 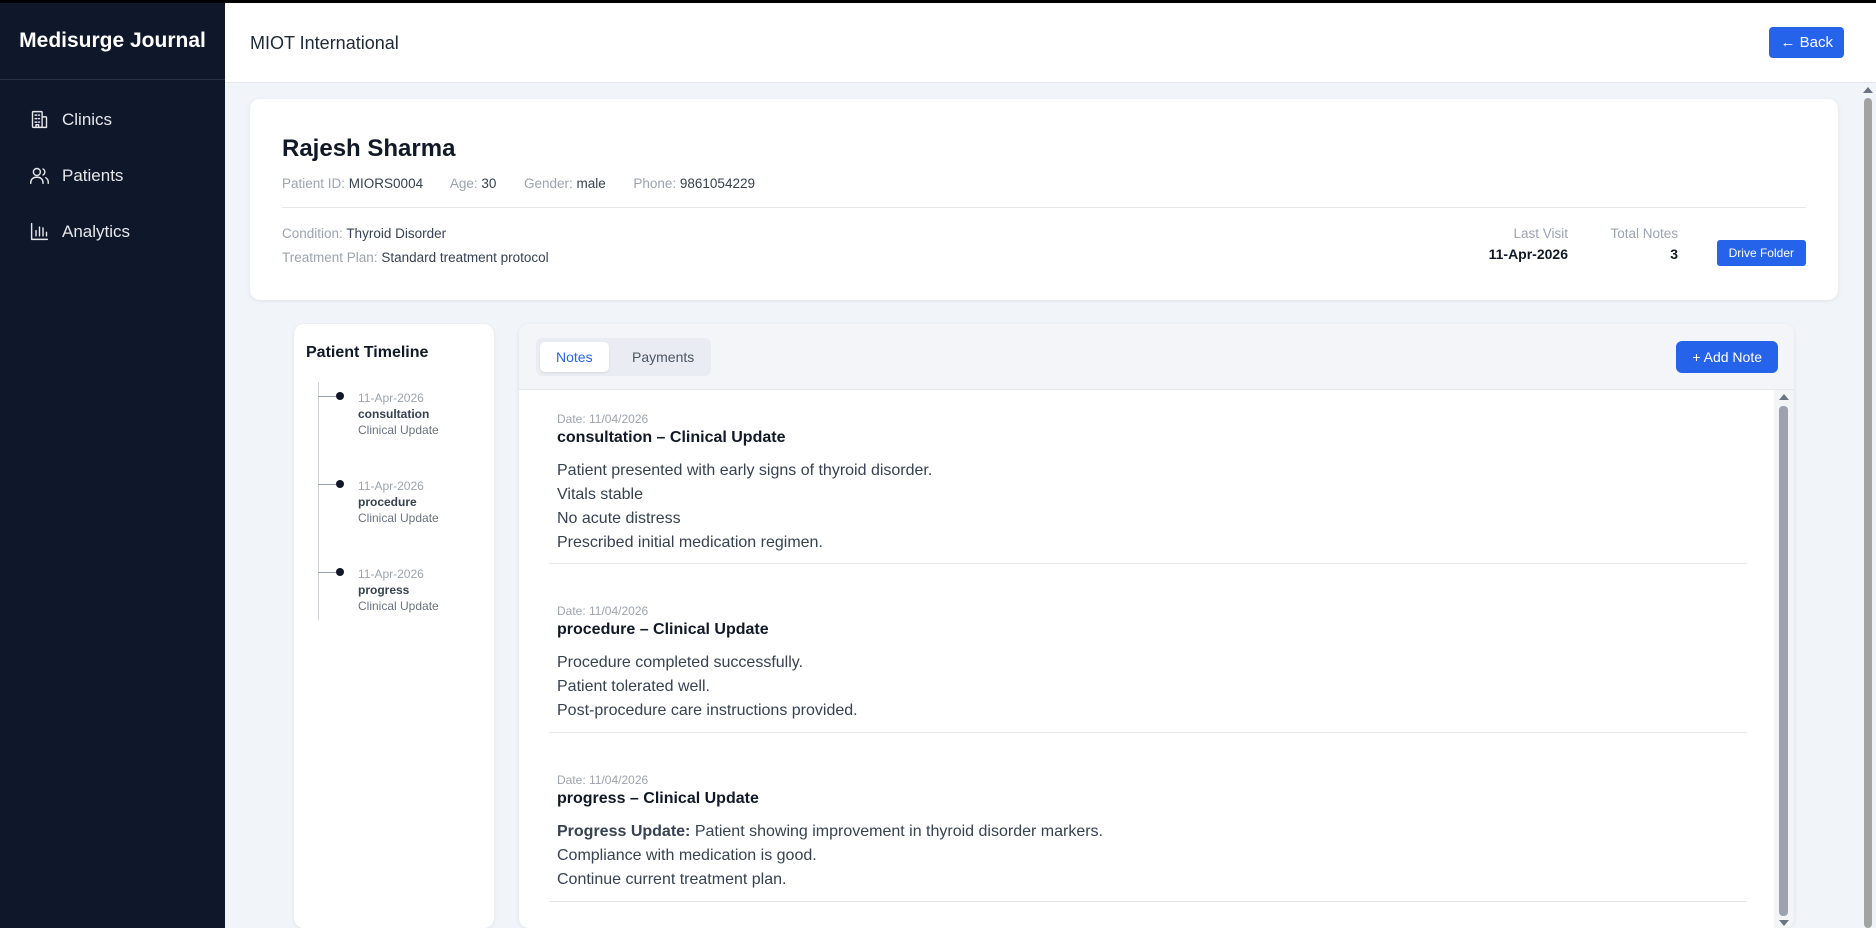 What do you see at coordinates (548, 183) in the screenshot?
I see `gender-label: Gender:` at bounding box center [548, 183].